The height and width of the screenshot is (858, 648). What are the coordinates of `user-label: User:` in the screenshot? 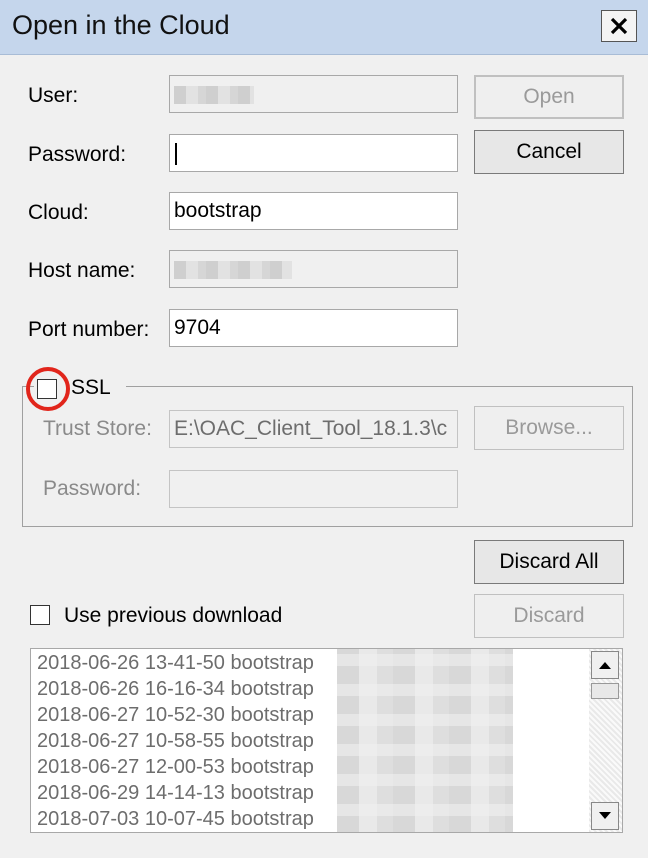 It's located at (53, 95).